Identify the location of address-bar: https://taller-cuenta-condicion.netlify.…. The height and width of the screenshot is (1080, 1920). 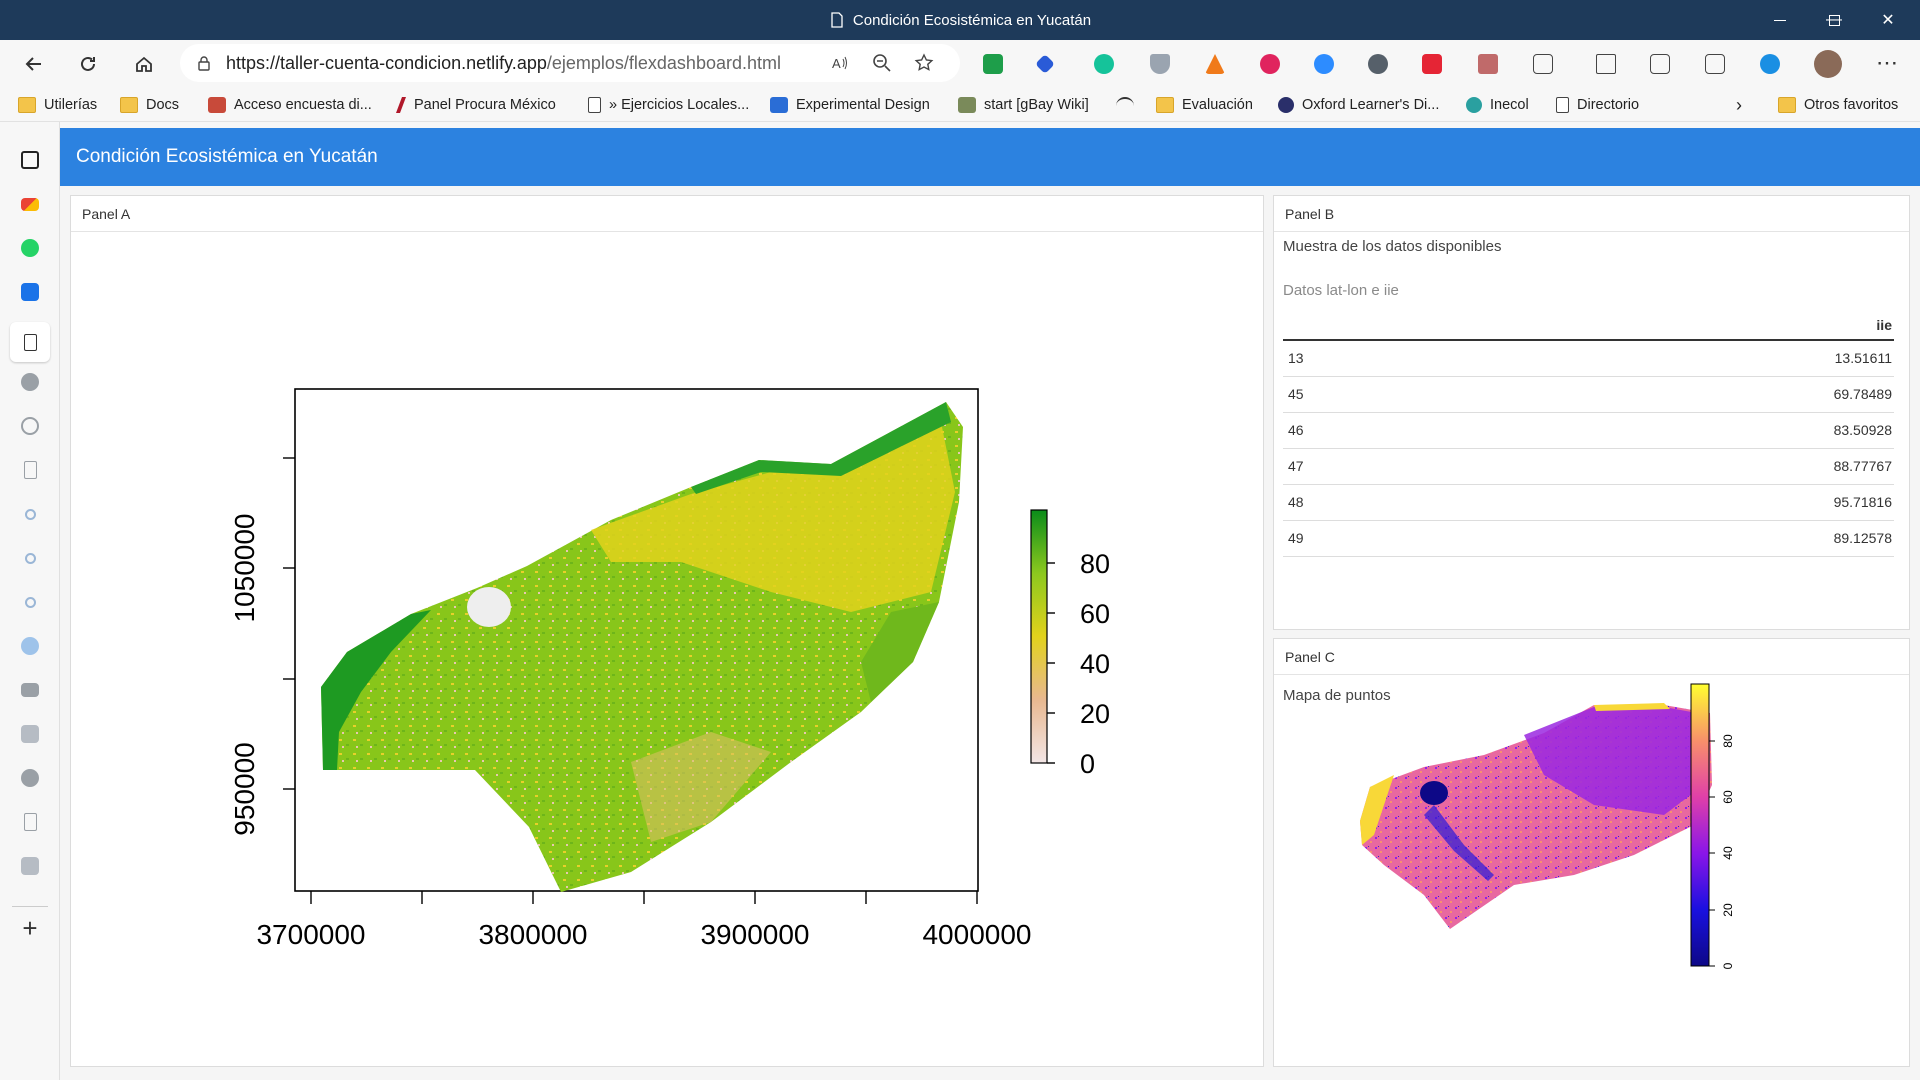
(570, 63).